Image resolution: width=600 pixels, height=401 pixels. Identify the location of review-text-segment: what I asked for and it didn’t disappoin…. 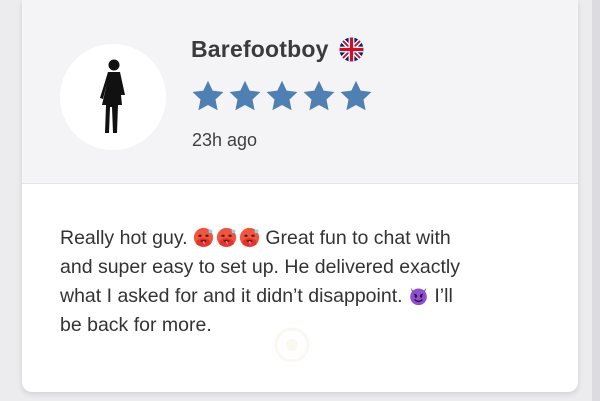
(234, 296).